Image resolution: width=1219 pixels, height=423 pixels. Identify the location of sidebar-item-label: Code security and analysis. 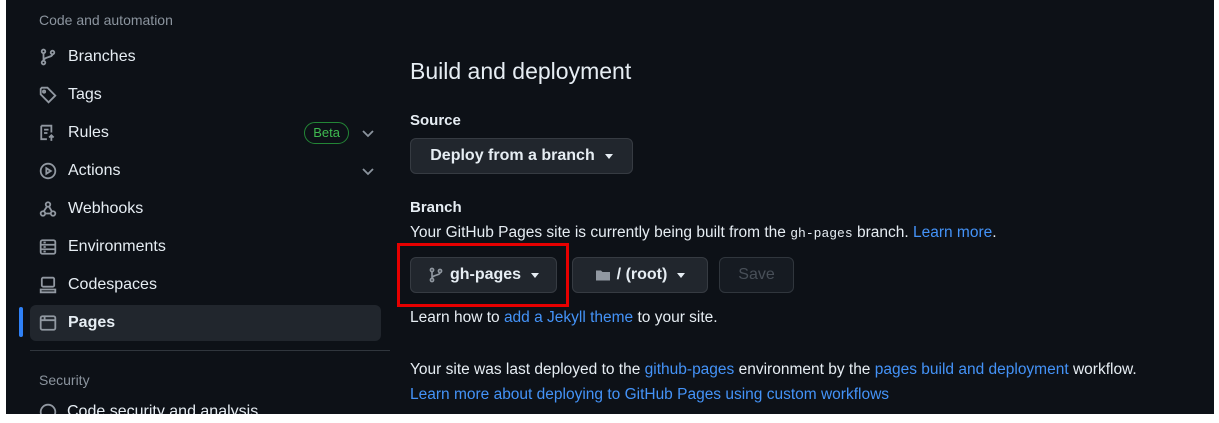
(163, 408).